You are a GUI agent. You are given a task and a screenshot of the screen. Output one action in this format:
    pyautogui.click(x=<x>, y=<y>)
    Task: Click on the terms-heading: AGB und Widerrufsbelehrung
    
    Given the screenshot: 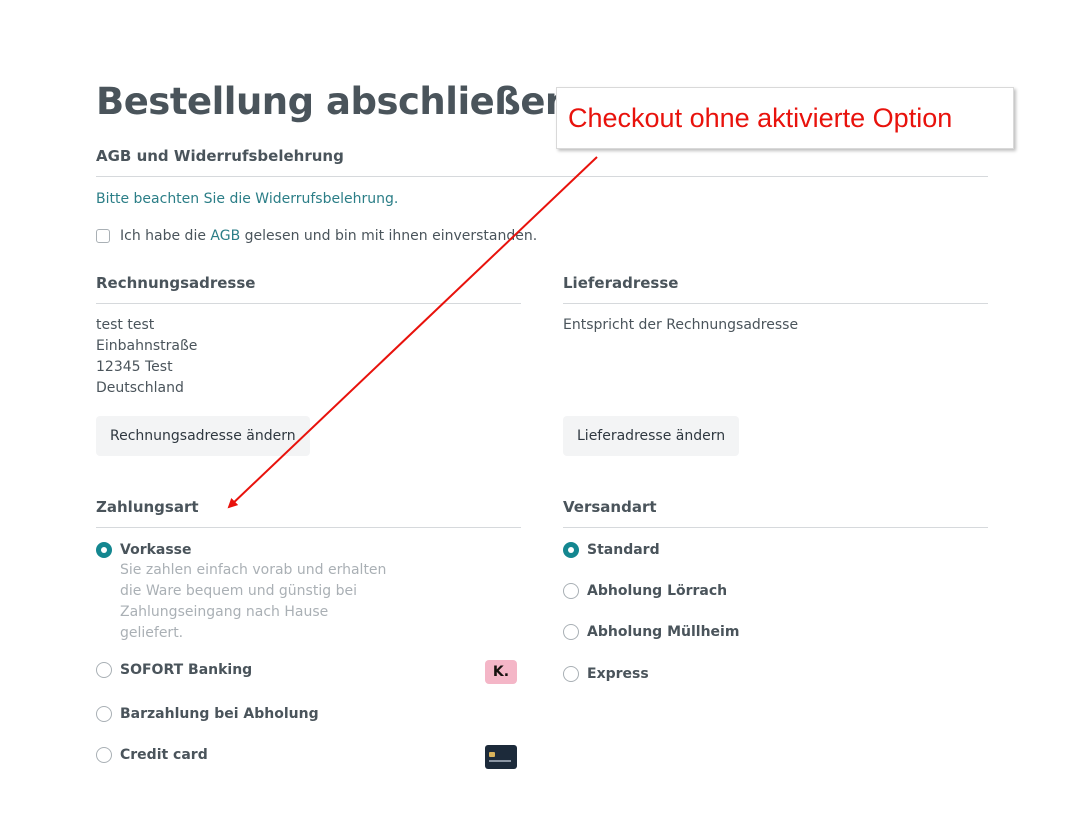 What is the action you would take?
    pyautogui.click(x=542, y=161)
    